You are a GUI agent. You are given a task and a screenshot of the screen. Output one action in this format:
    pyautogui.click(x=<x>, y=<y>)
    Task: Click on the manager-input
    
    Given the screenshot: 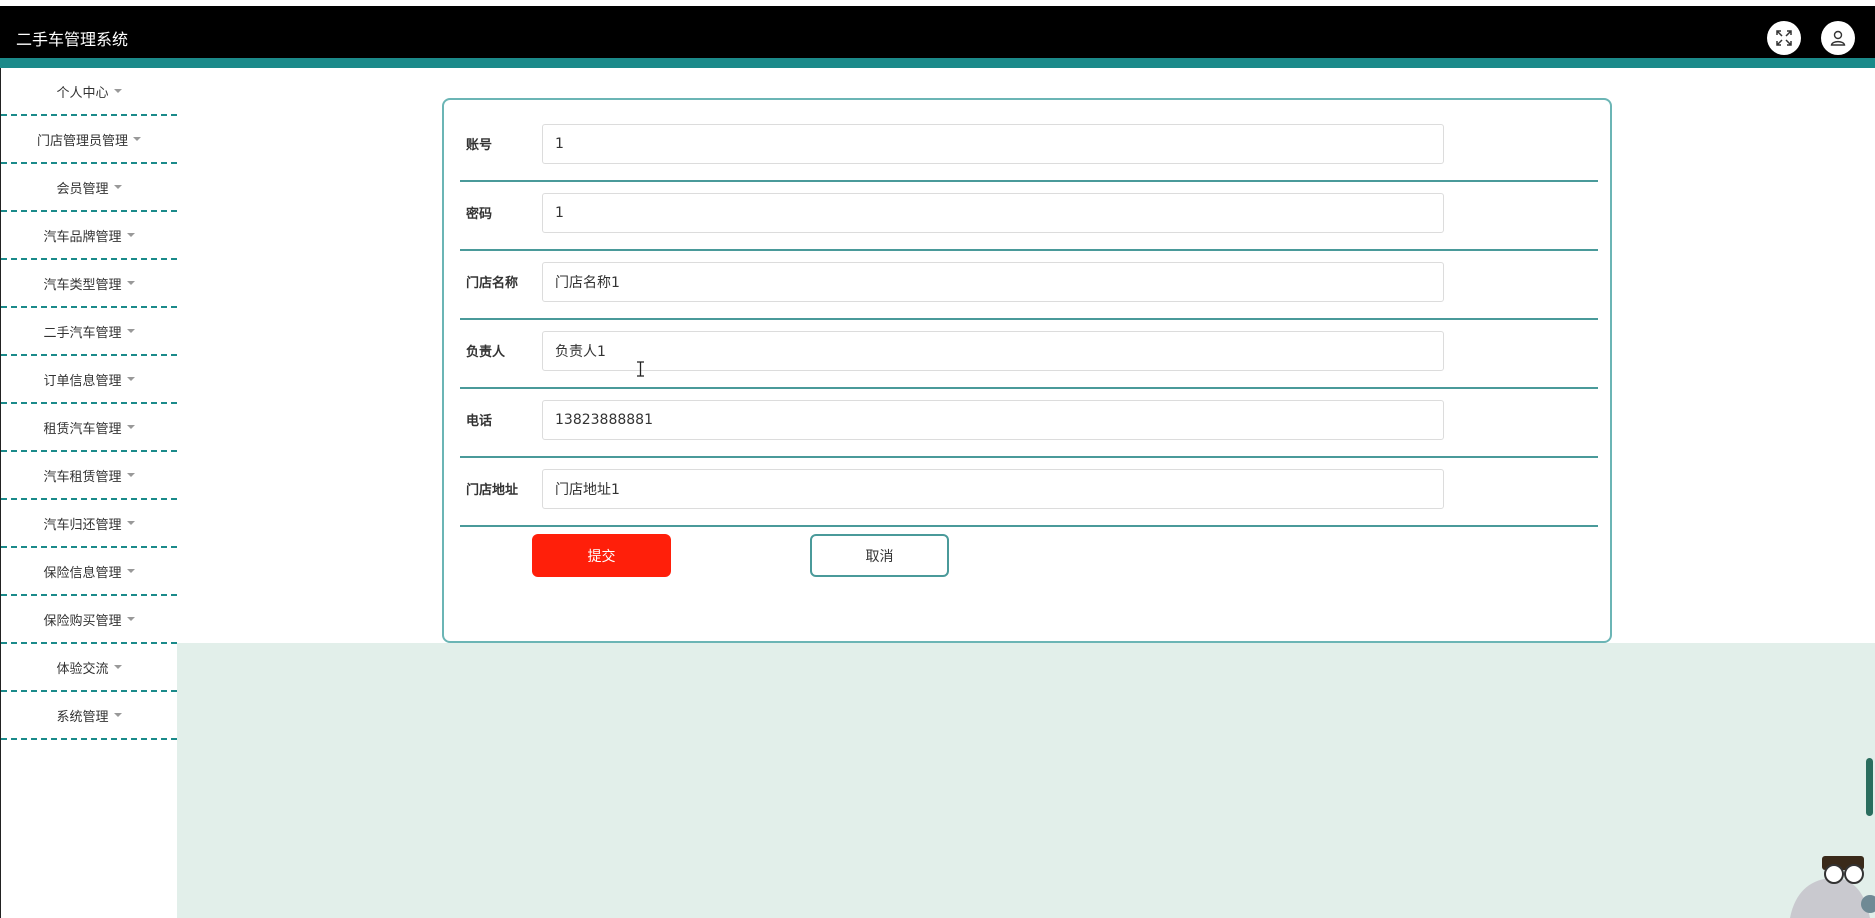 What is the action you would take?
    pyautogui.click(x=993, y=351)
    